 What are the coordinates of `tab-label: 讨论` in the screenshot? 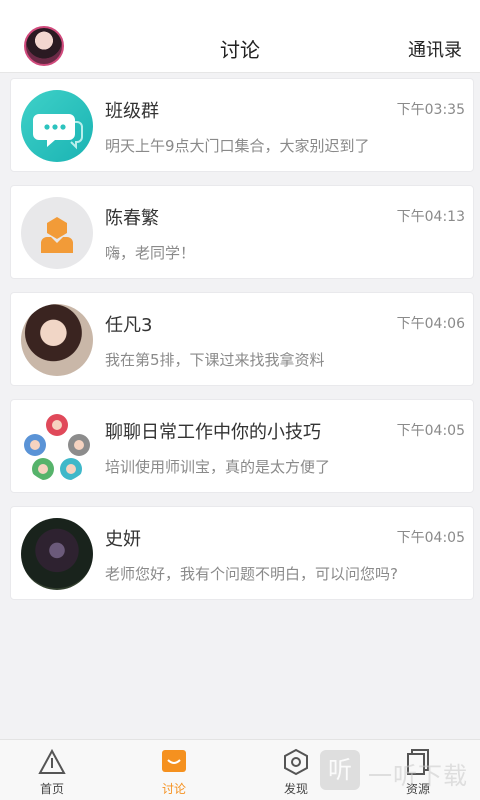 It's located at (173, 789).